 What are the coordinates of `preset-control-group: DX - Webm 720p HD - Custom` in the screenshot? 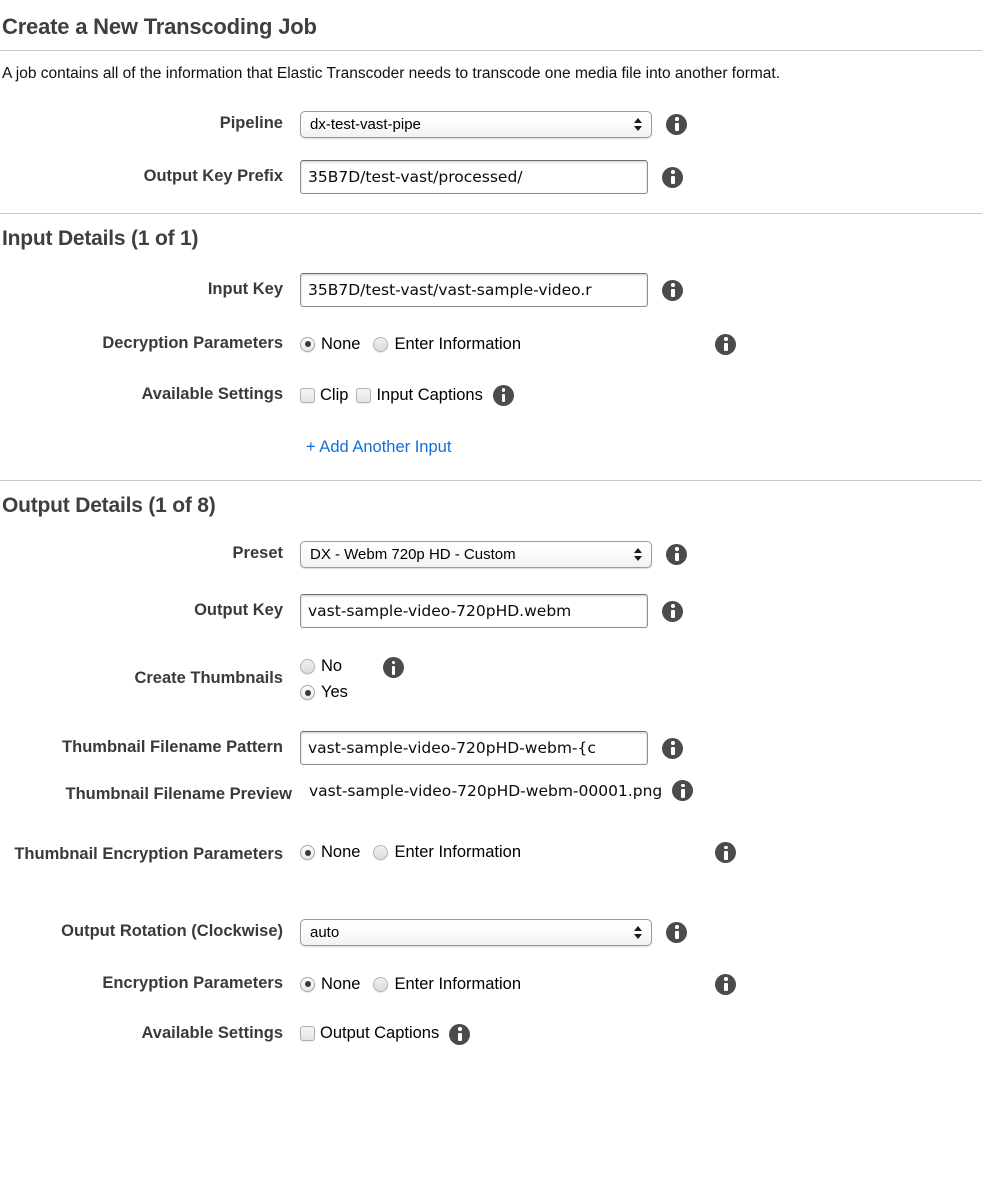 It's located at (641, 554).